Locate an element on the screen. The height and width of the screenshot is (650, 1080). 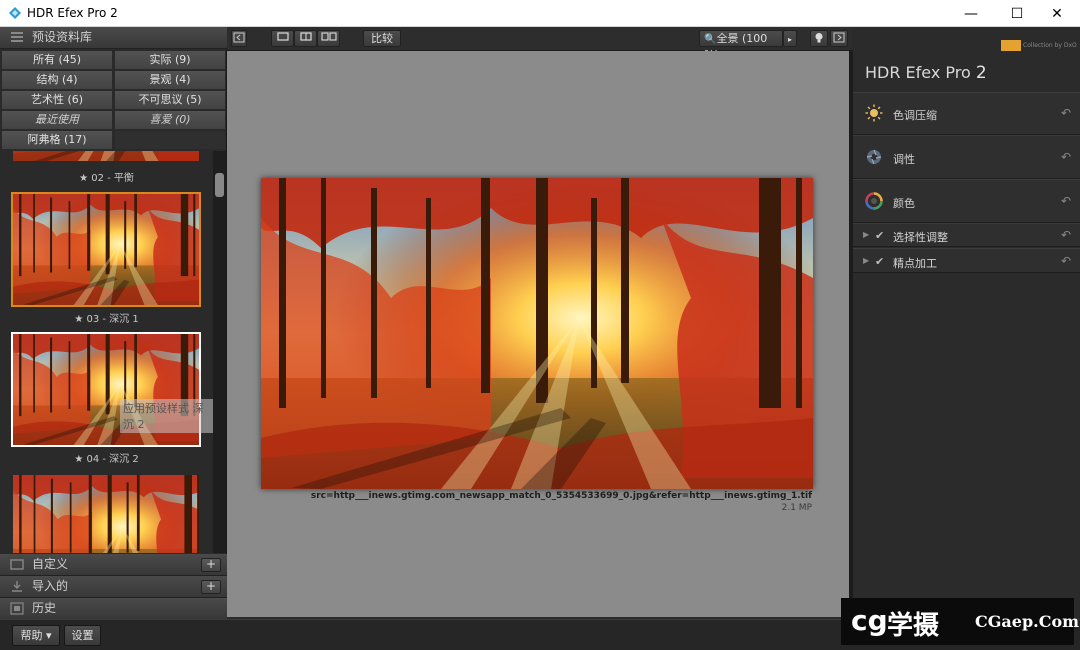
tone-compression-section: 色调压缩 ↶ is located at coordinates (966, 113).